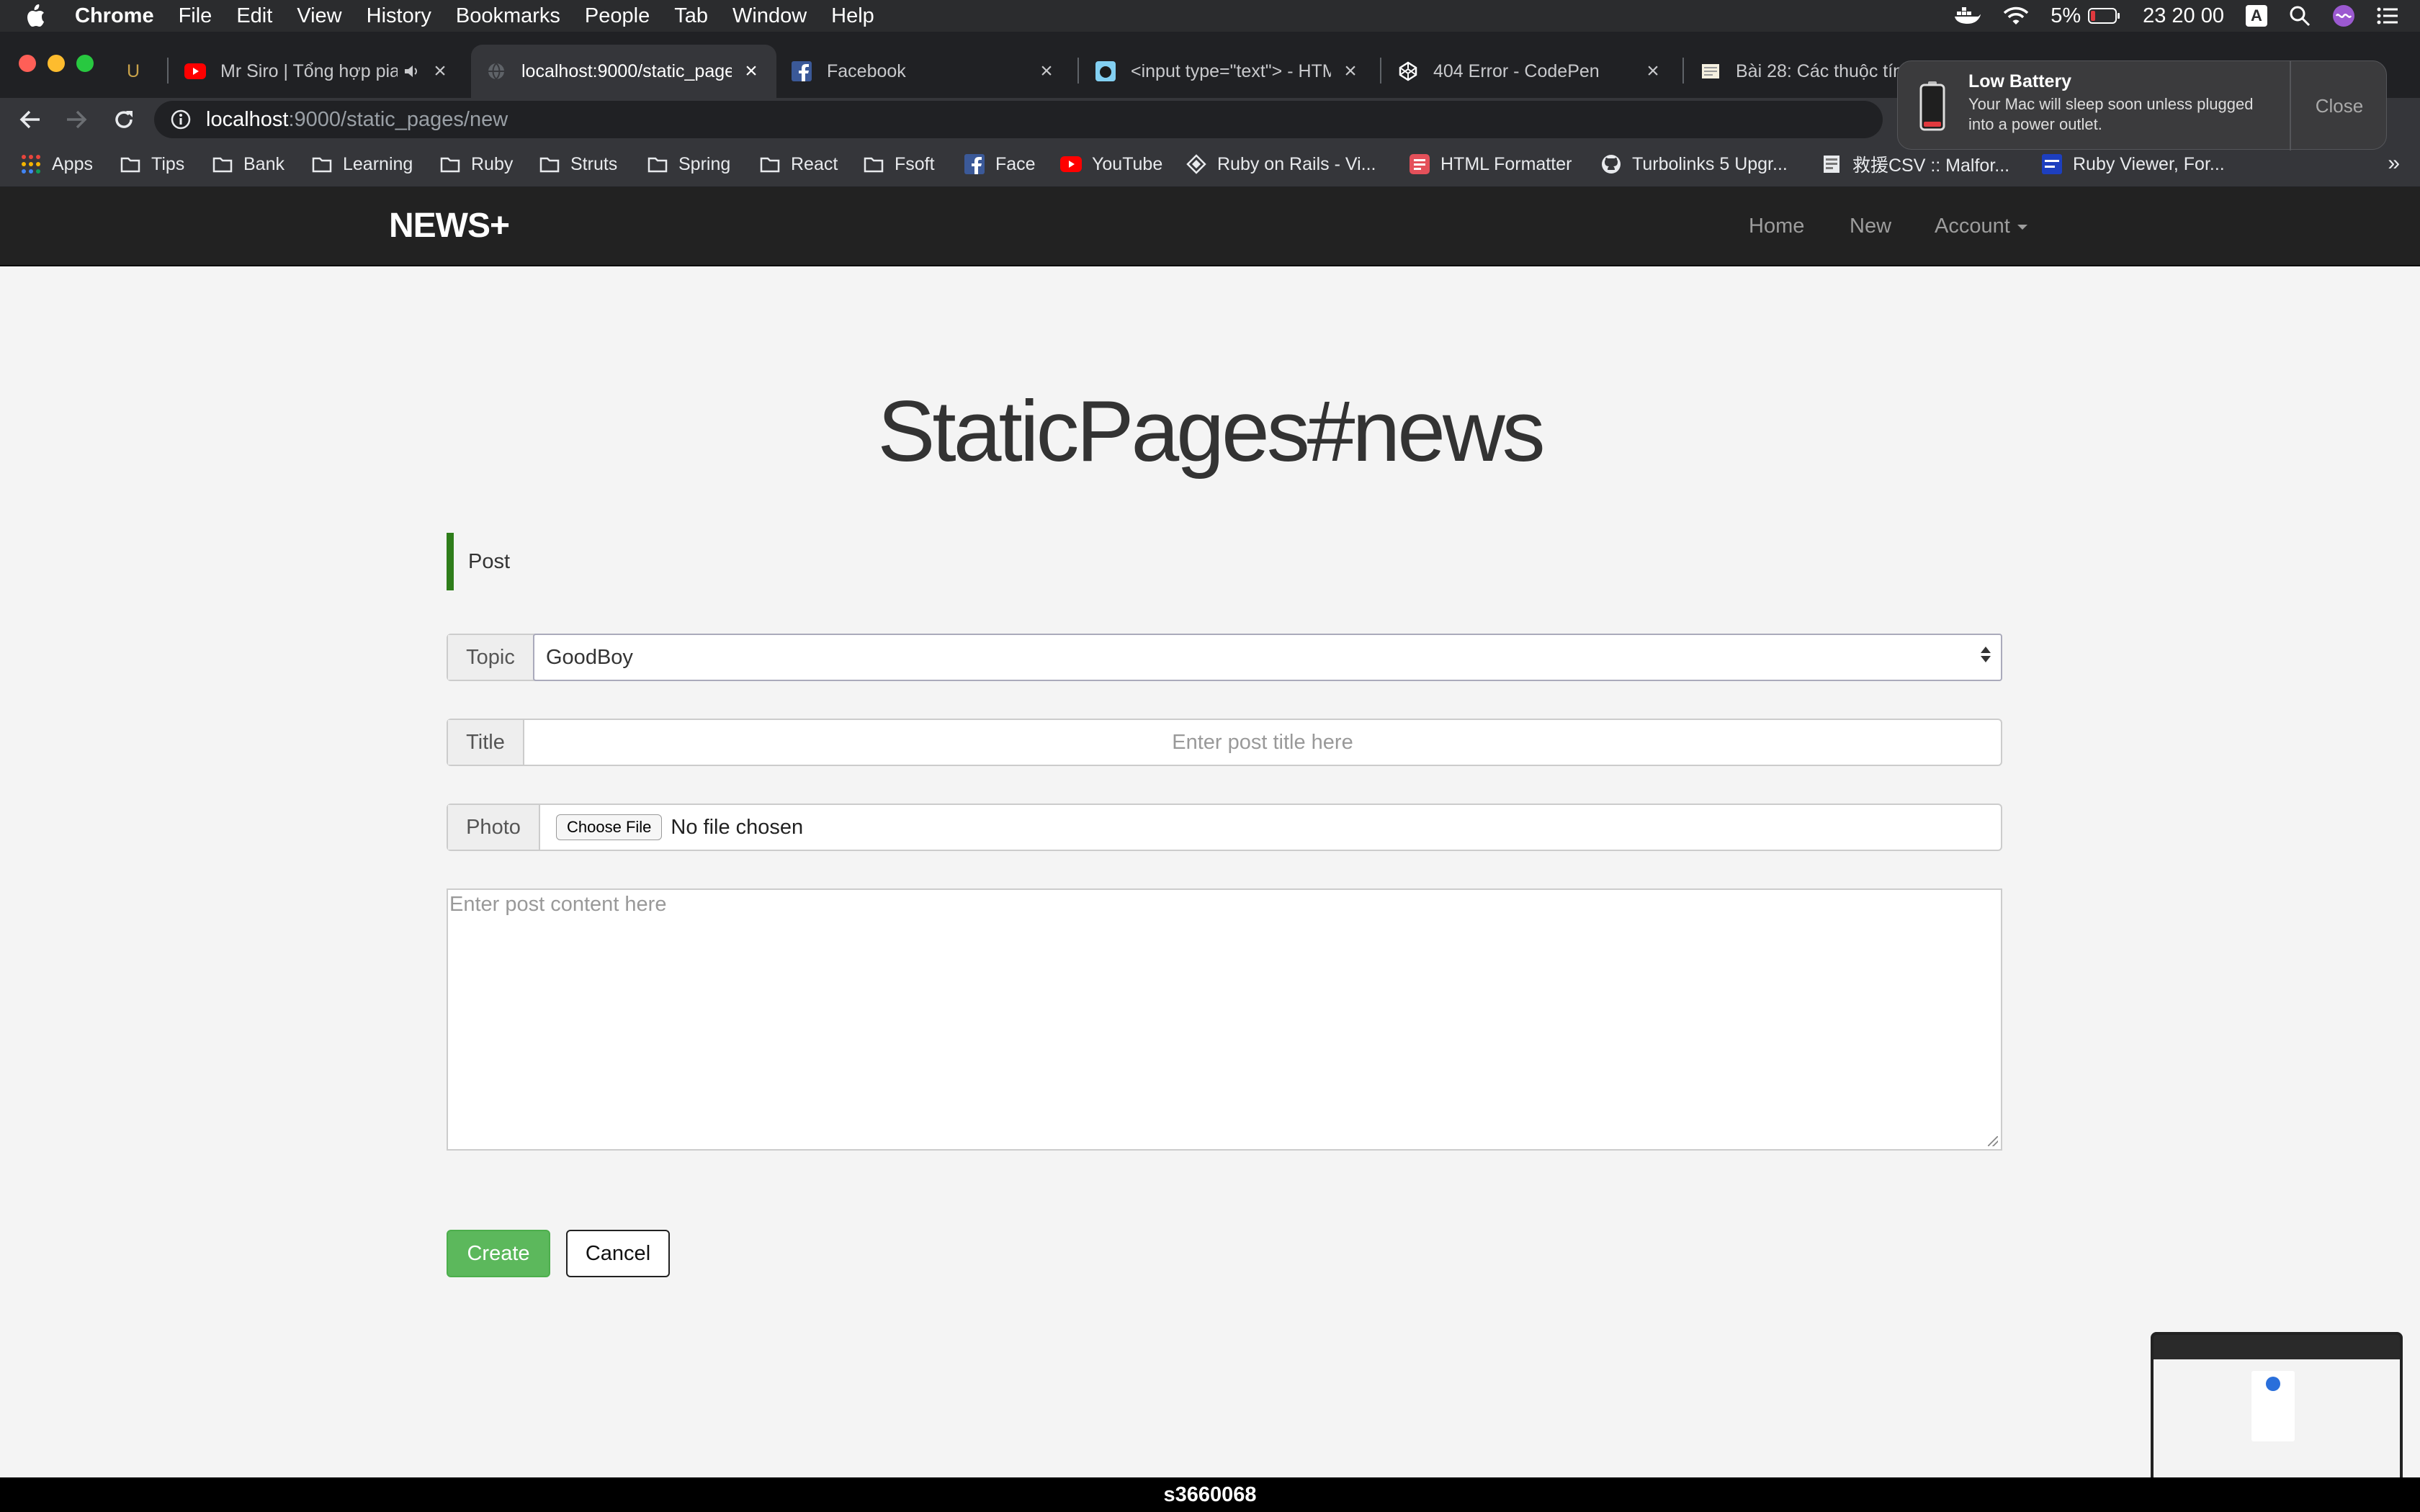 The width and height of the screenshot is (2420, 1512). I want to click on bookmark-label: Ruby, so click(492, 163).